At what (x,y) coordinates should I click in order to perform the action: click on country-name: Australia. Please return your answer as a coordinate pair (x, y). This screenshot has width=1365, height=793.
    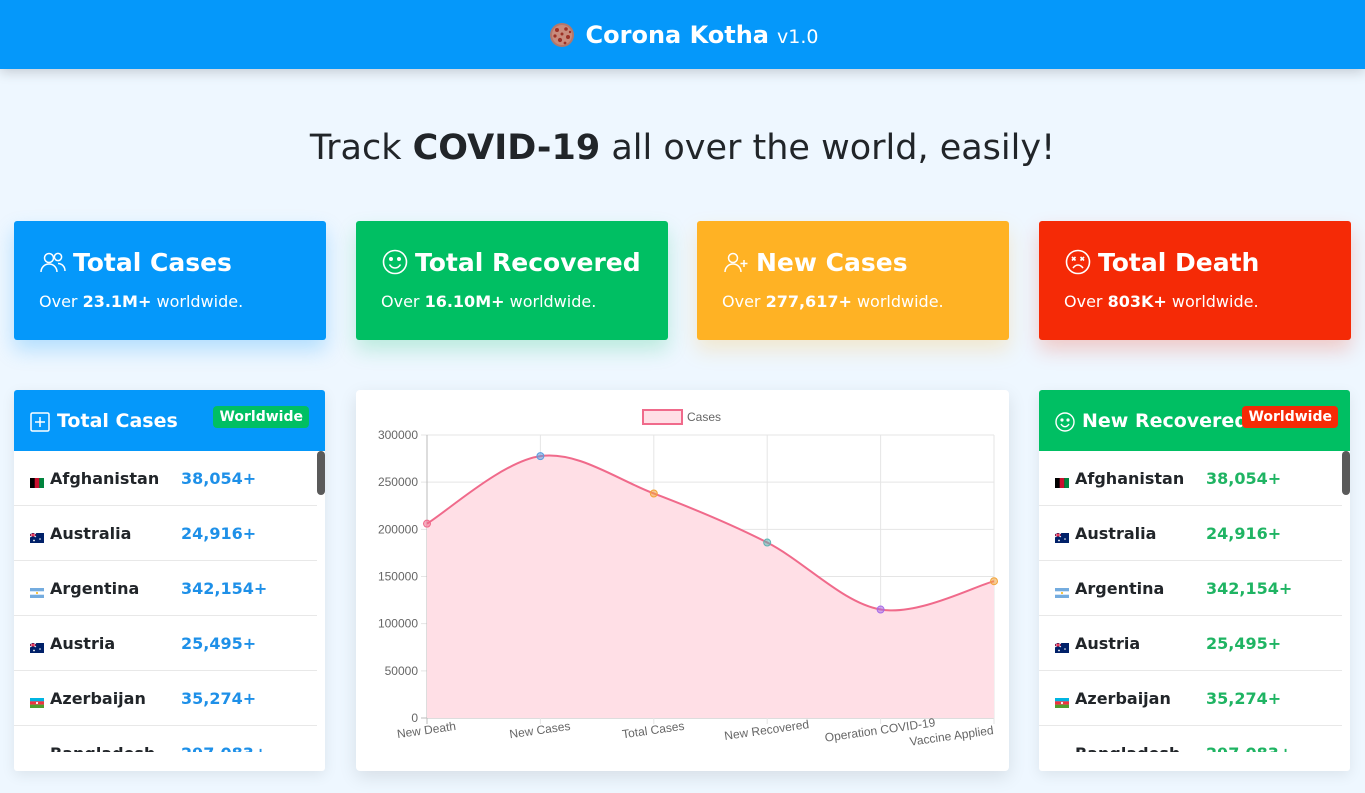
    Looking at the image, I should click on (91, 533).